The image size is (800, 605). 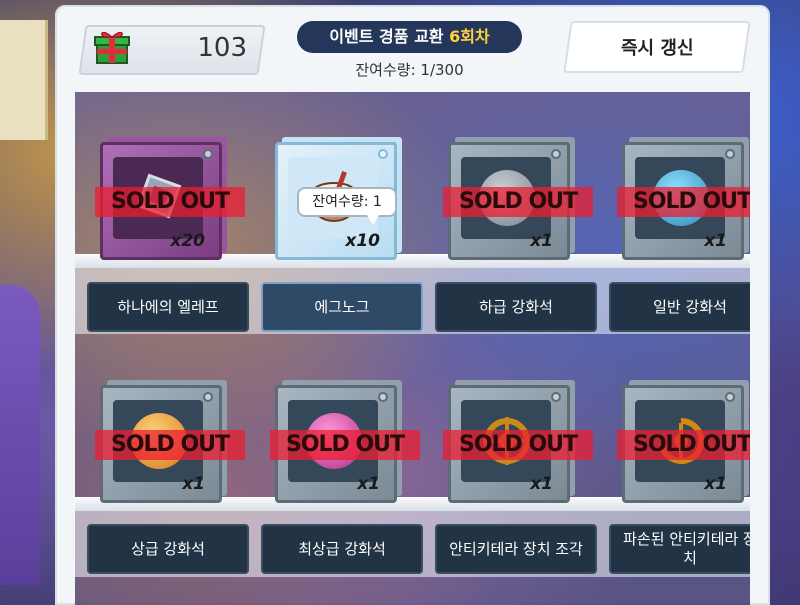 What do you see at coordinates (168, 549) in the screenshot?
I see `item-name-button: 상급 강화석` at bounding box center [168, 549].